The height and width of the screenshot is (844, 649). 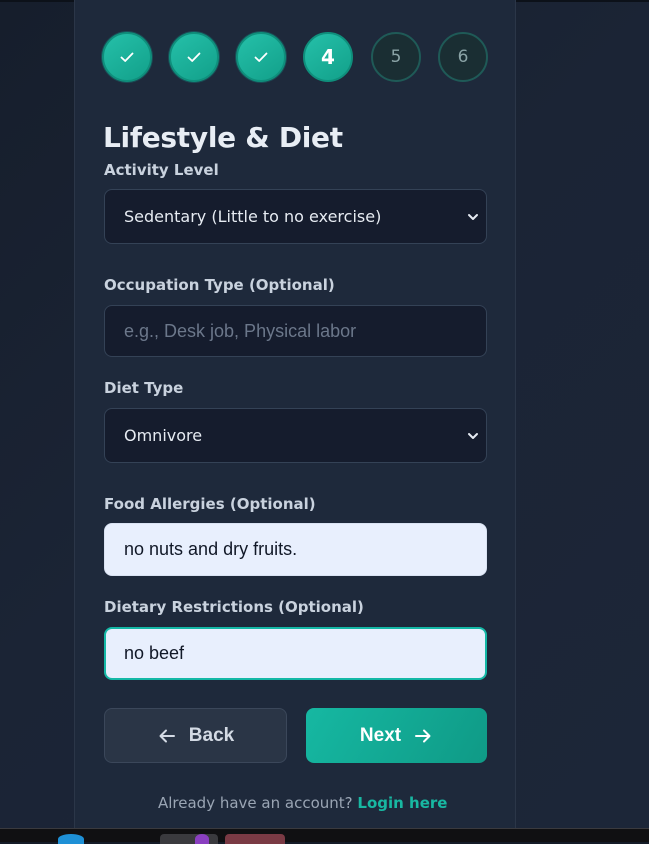 I want to click on food-allergies-input: no nuts and dry fruits., so click(x=295, y=549).